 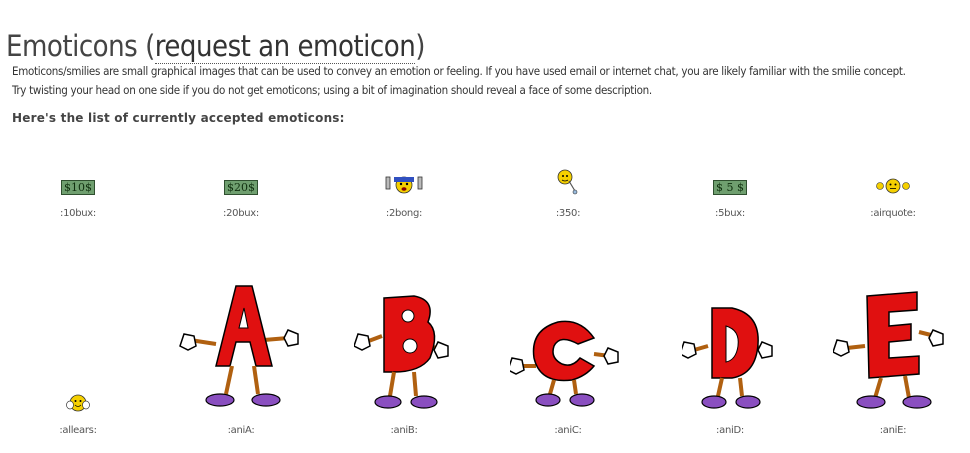 I want to click on dancing-letter-b-icon, so click(x=401, y=352).